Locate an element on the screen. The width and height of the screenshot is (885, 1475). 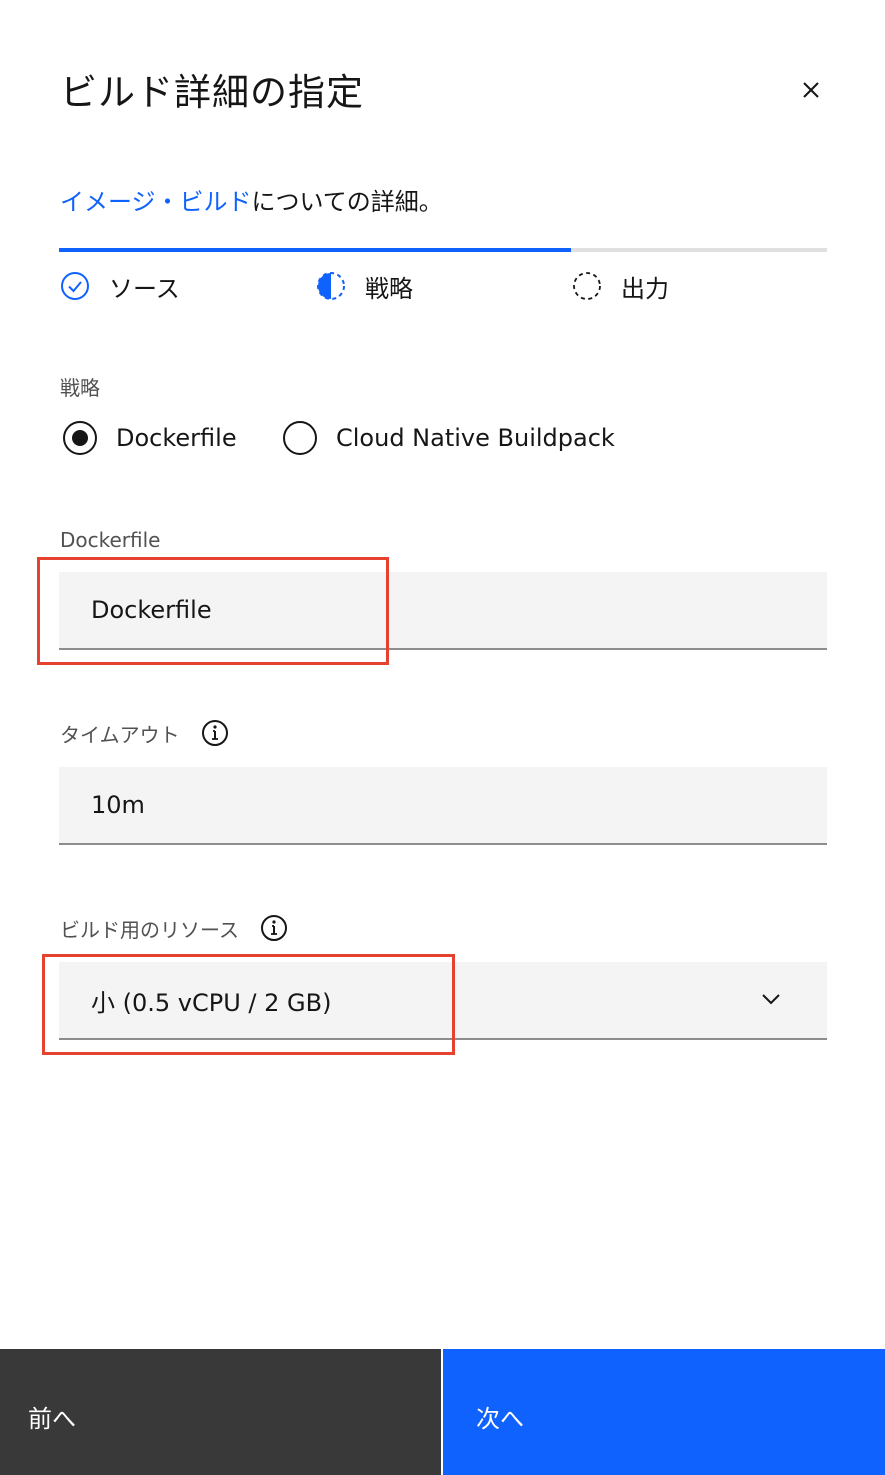
strategy-label: 戦略 is located at coordinates (80, 388).